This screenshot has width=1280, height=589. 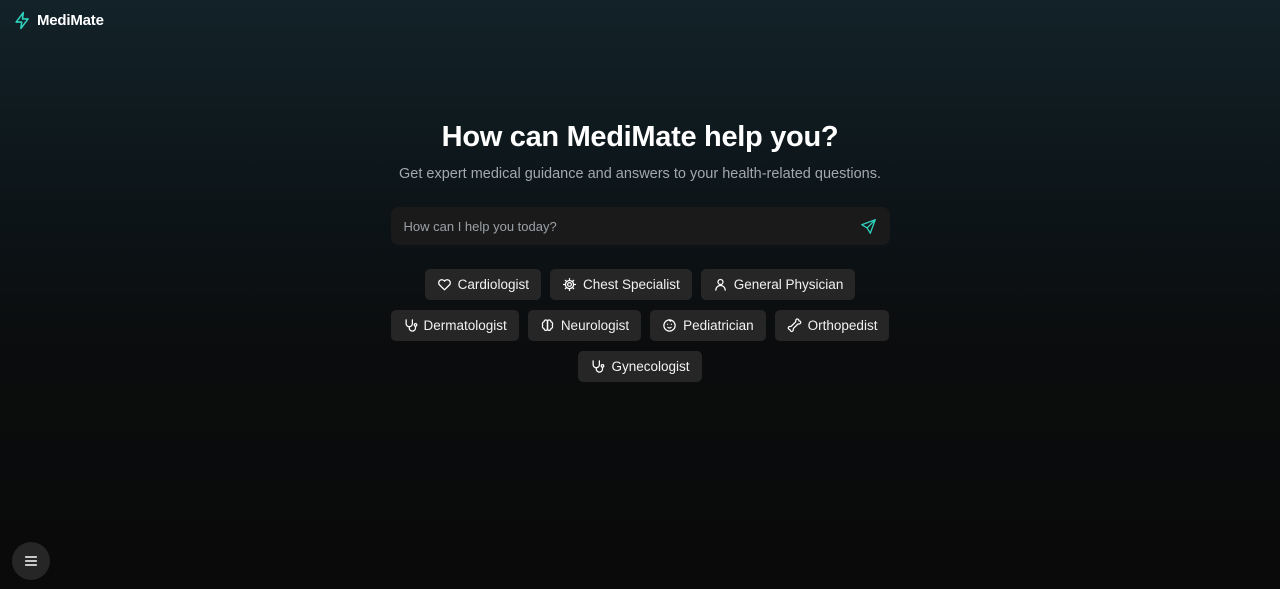 What do you see at coordinates (444, 285) in the screenshot?
I see `heart-icon` at bounding box center [444, 285].